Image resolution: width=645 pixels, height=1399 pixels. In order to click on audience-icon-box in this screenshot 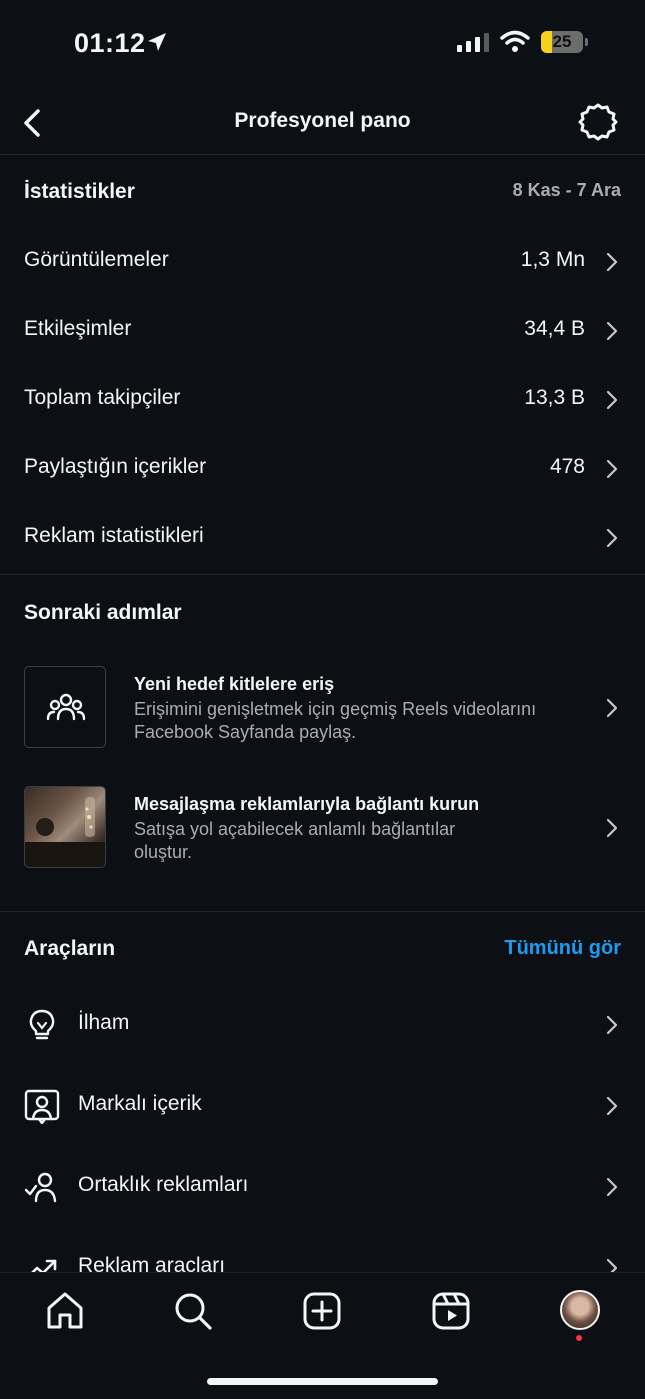, I will do `click(65, 707)`.